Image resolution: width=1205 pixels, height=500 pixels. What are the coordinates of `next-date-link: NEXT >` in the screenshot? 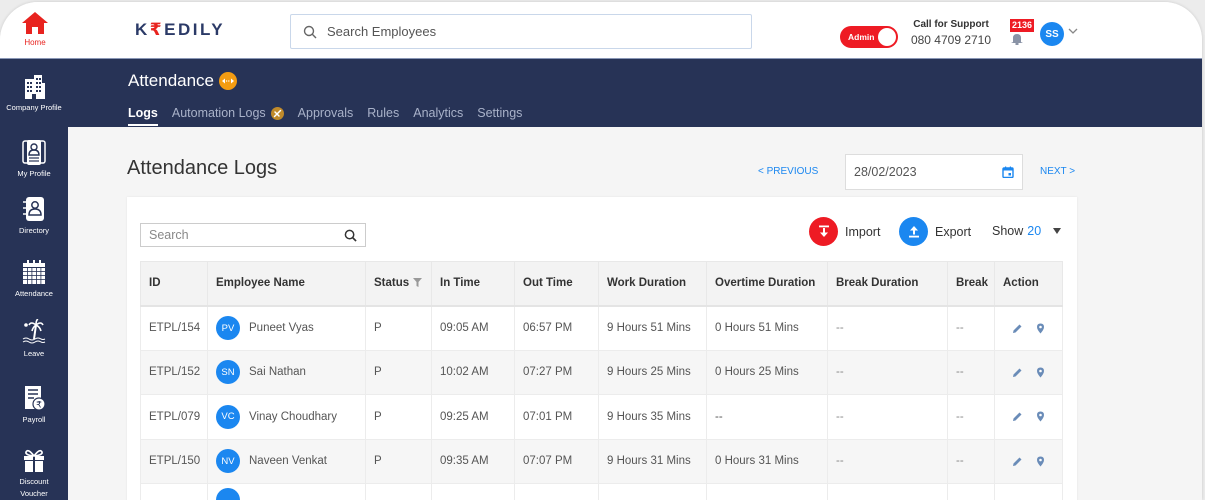 It's located at (1057, 171).